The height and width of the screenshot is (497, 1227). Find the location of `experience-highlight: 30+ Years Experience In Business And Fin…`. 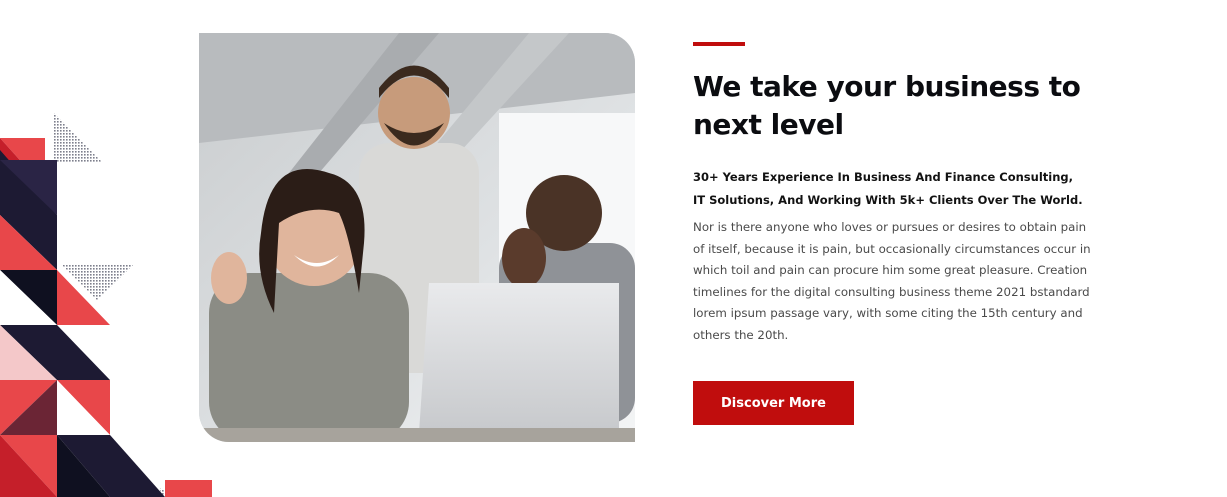

experience-highlight: 30+ Years Experience In Business And Fin… is located at coordinates (888, 188).